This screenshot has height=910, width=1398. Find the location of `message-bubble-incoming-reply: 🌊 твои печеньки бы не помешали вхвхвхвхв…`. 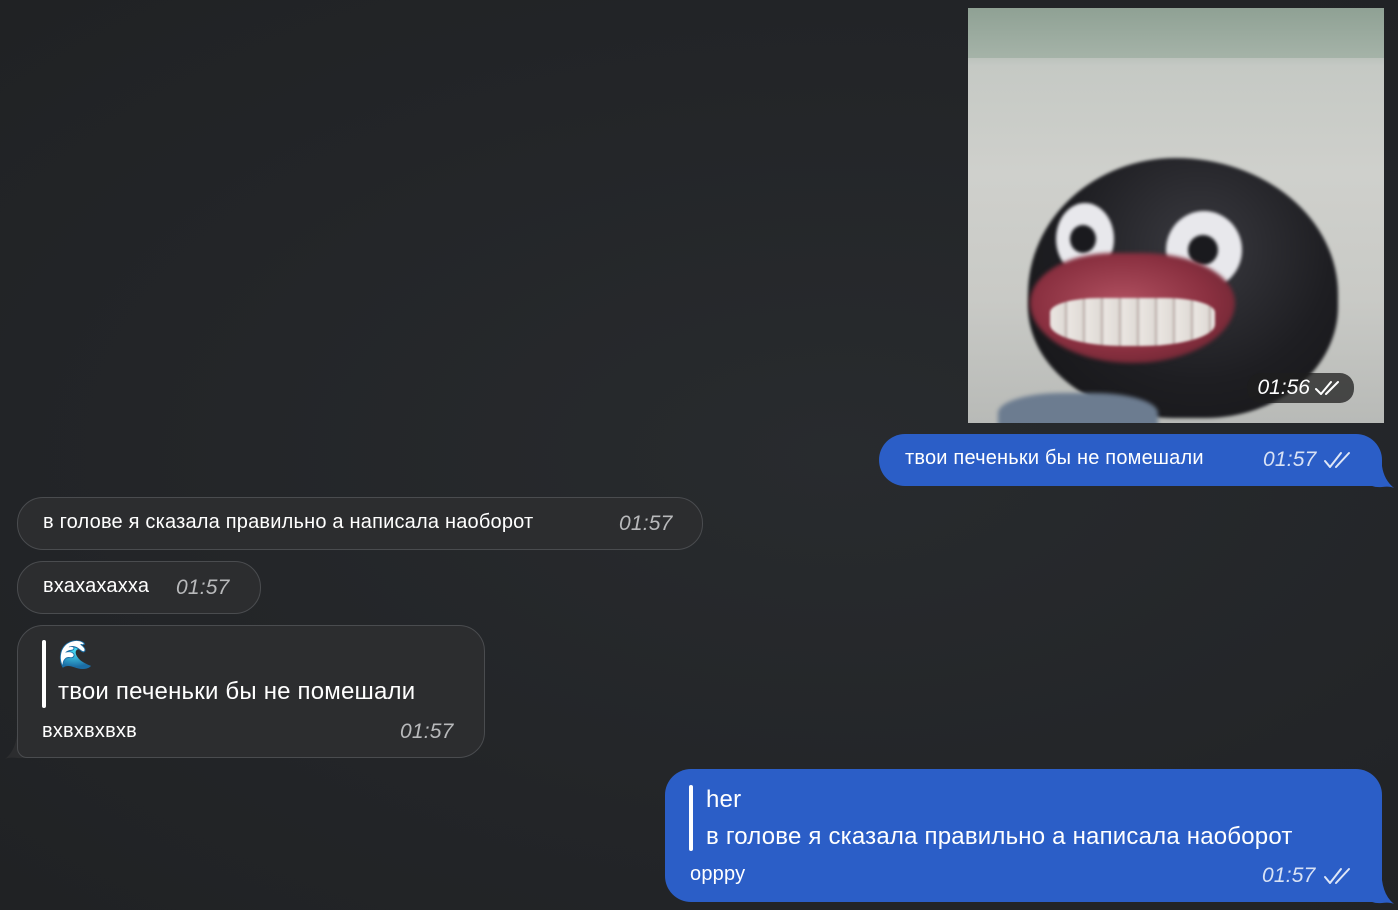

message-bubble-incoming-reply: 🌊 твои печеньки бы не помешали вхвхвхвхв… is located at coordinates (251, 691).